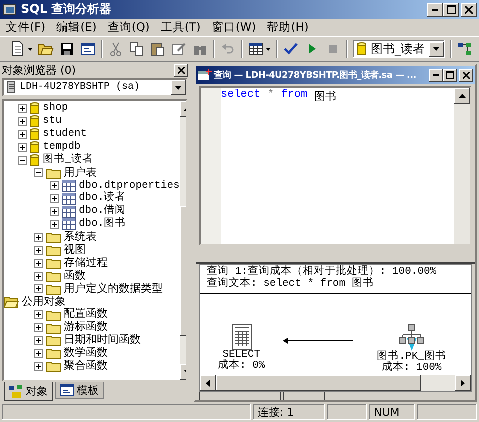 This screenshot has width=479, height=422. Describe the element at coordinates (67, 49) in the screenshot. I see `save-icon` at that location.